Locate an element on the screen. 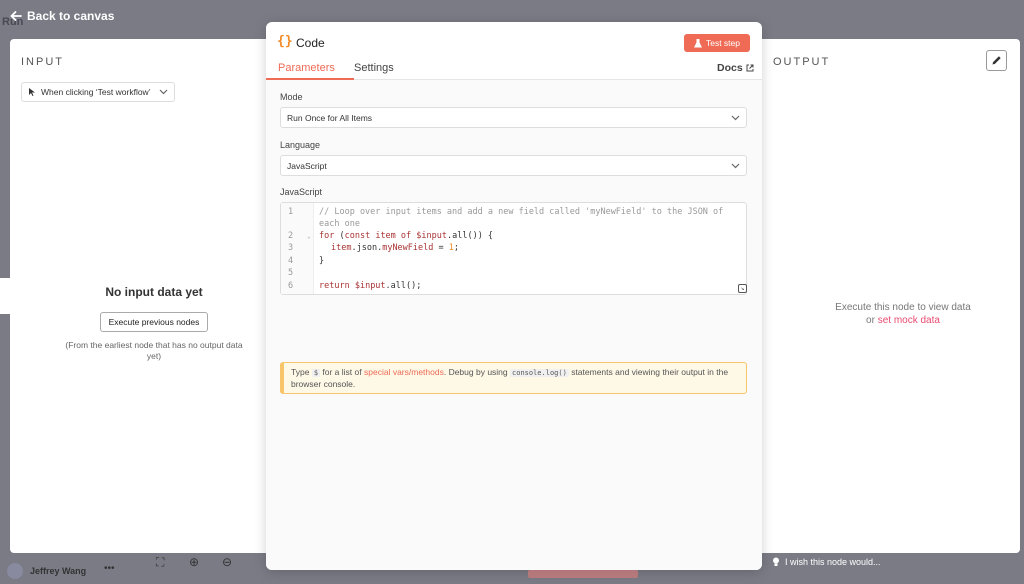 The height and width of the screenshot is (584, 1024). output-empty-text: Execute this node to view data is located at coordinates (903, 307).